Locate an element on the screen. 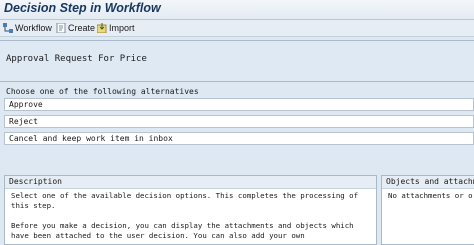  import-button: Import is located at coordinates (116, 28).